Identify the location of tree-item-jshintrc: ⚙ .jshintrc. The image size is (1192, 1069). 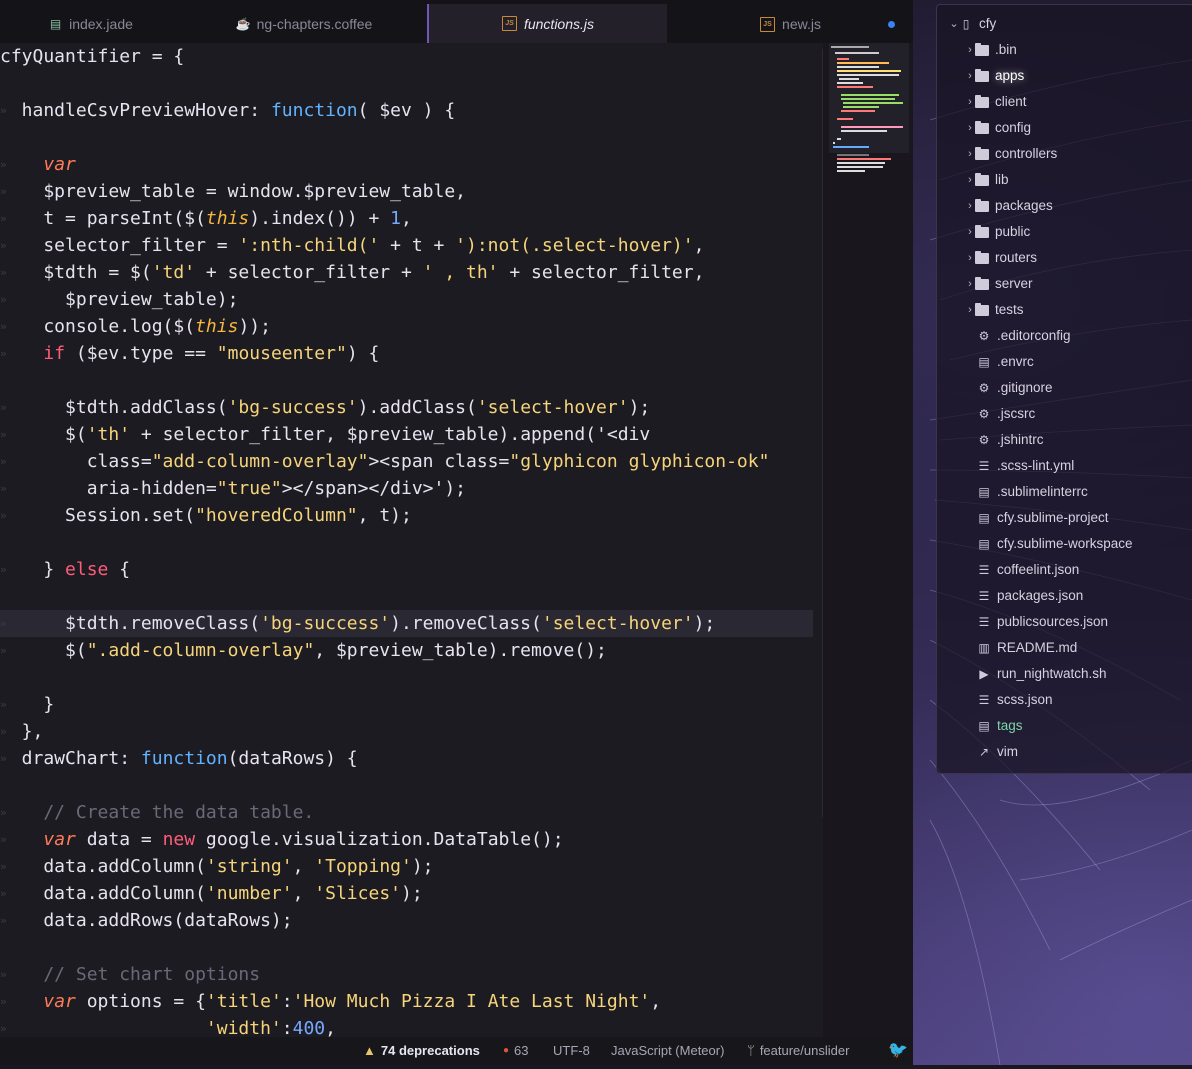
(1010, 440).